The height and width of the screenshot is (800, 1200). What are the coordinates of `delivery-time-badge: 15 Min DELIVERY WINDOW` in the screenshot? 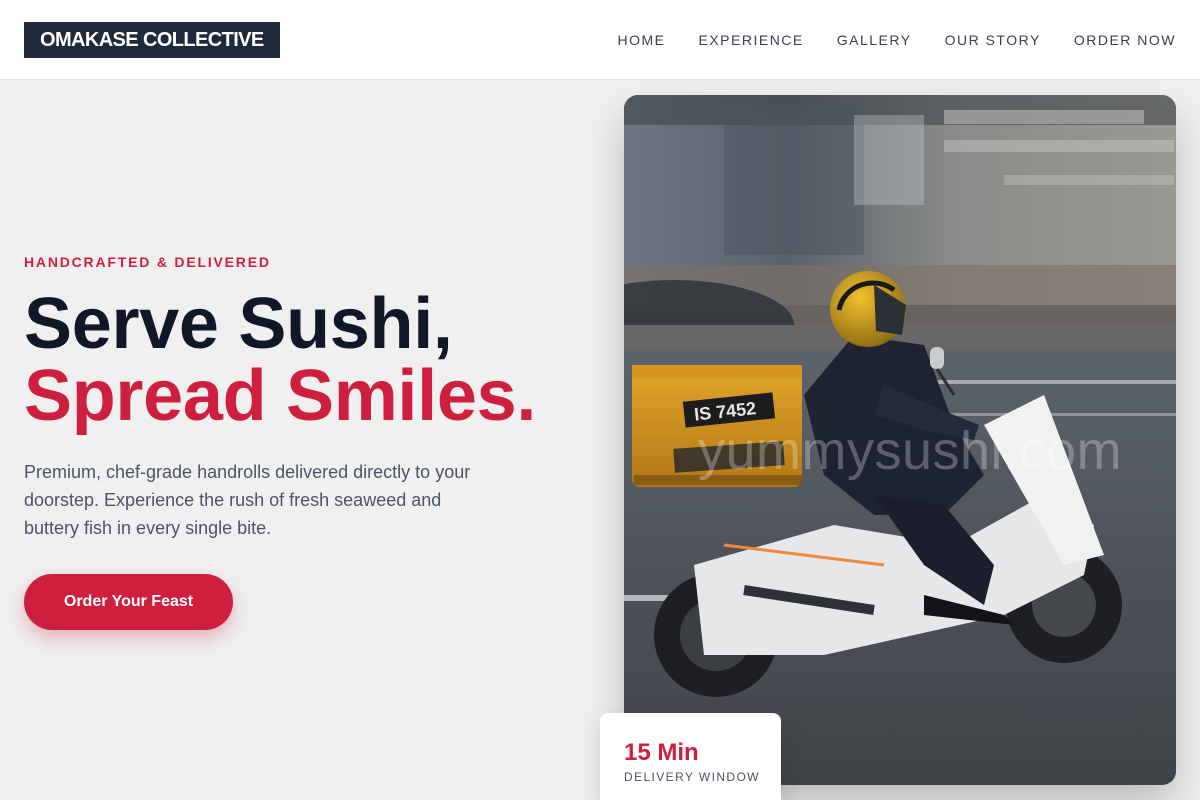 It's located at (690, 756).